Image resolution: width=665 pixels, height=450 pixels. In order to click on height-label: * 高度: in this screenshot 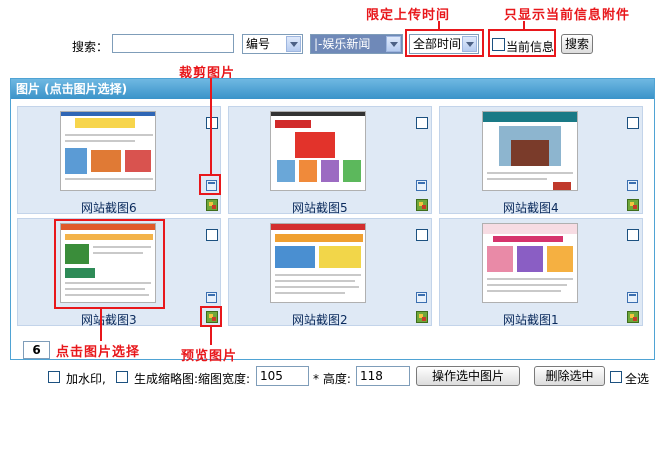, I will do `click(332, 379)`.